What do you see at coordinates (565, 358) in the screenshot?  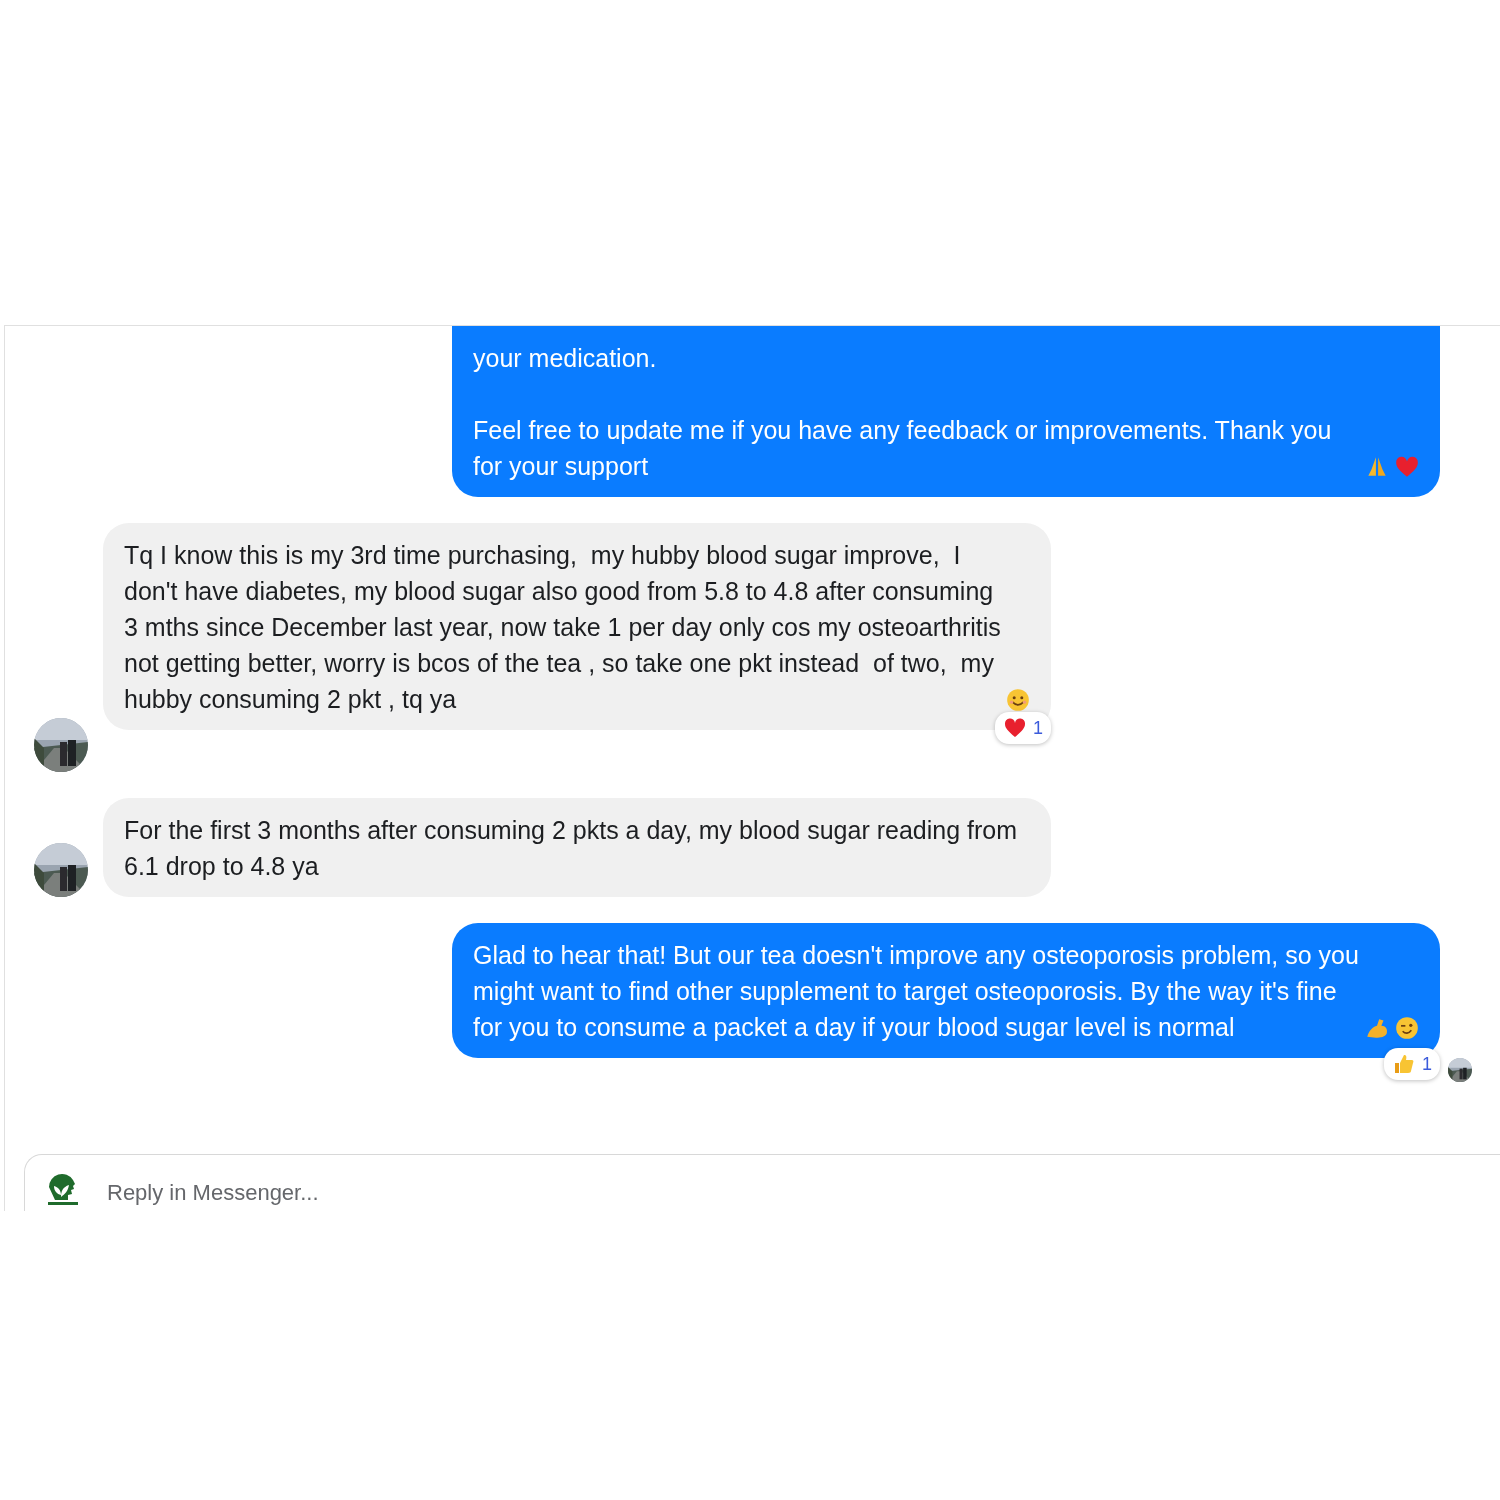 I see `message-text: your medication.` at bounding box center [565, 358].